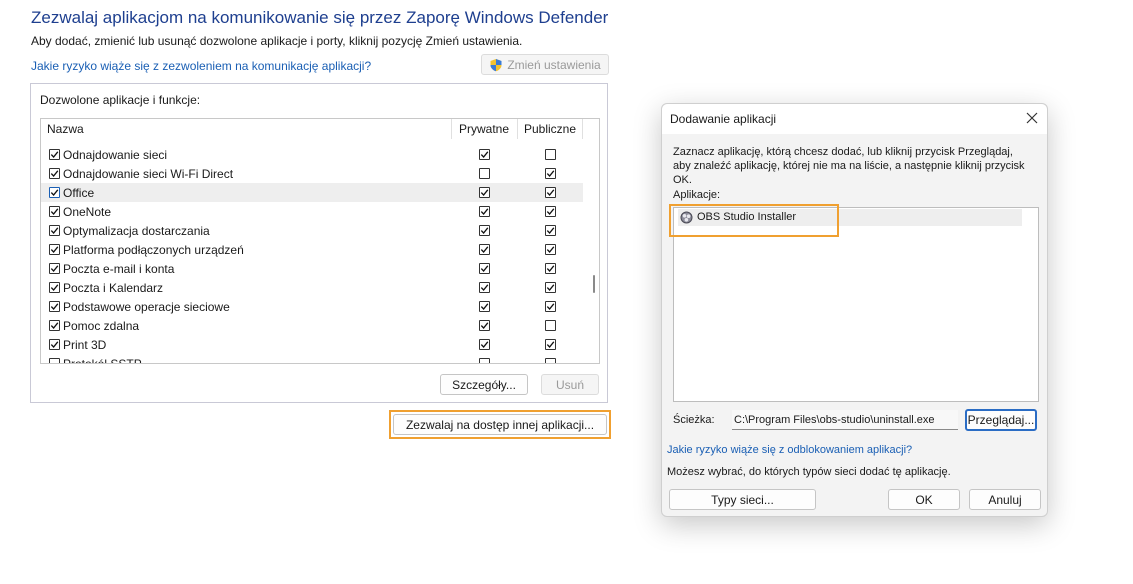 Image resolution: width=1133 pixels, height=584 pixels. I want to click on row-name: Podstawowe operacje sieciowe, so click(146, 307).